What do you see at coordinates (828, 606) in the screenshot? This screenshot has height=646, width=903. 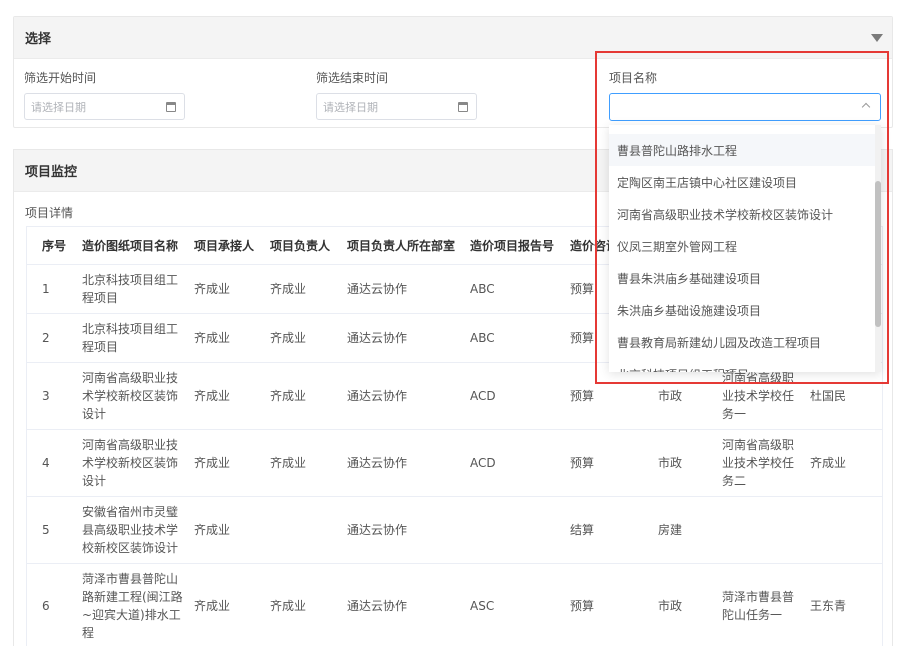 I see `cell: 王东青` at bounding box center [828, 606].